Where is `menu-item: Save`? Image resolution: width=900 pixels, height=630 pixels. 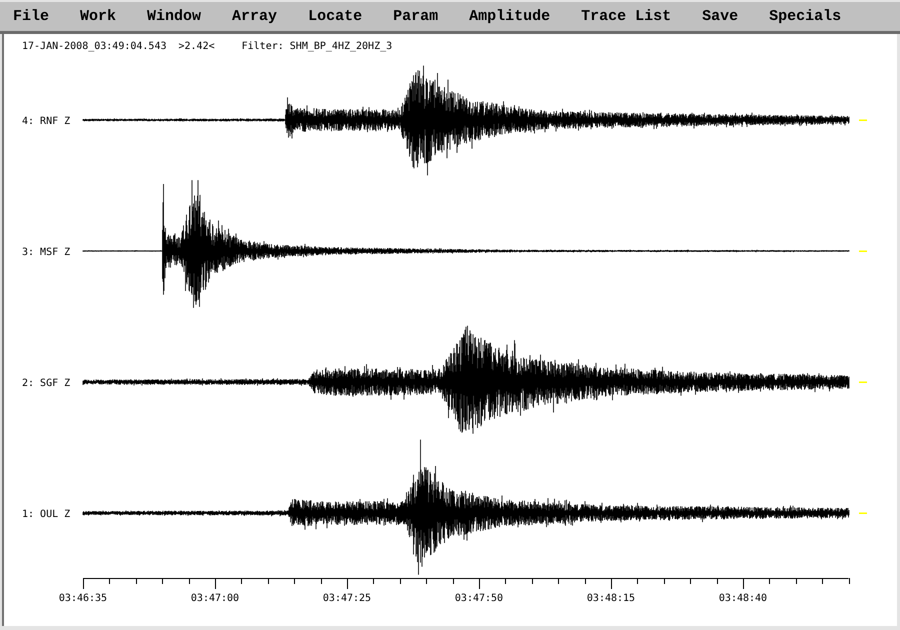
menu-item: Save is located at coordinates (720, 17).